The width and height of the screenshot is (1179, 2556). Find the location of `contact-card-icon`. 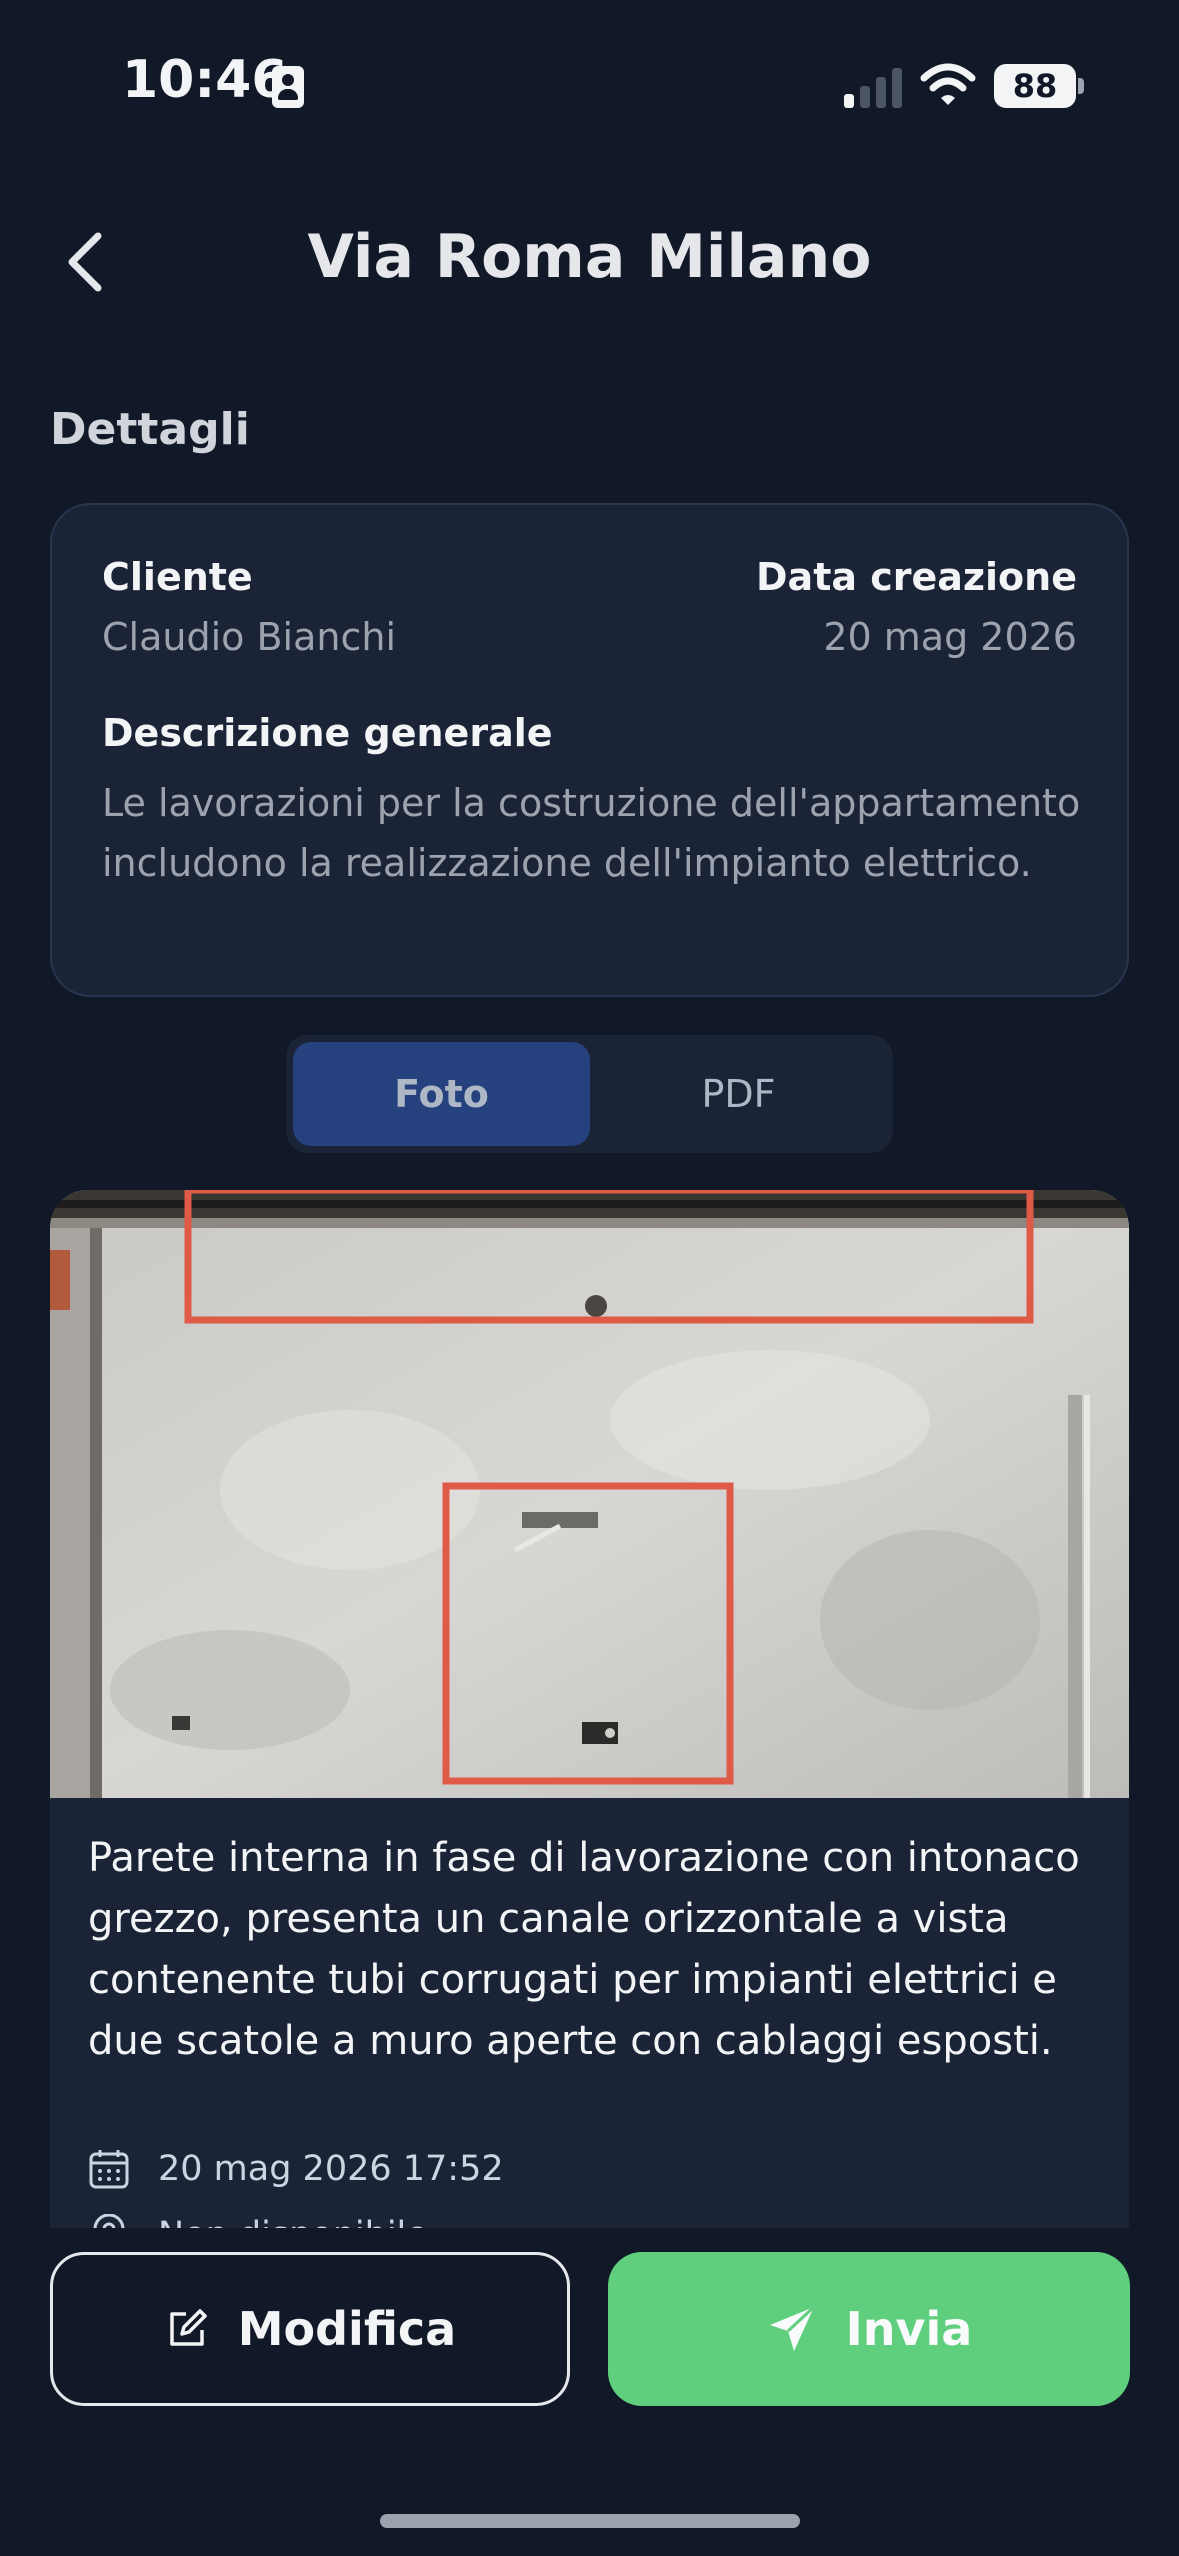

contact-card-icon is located at coordinates (288, 87).